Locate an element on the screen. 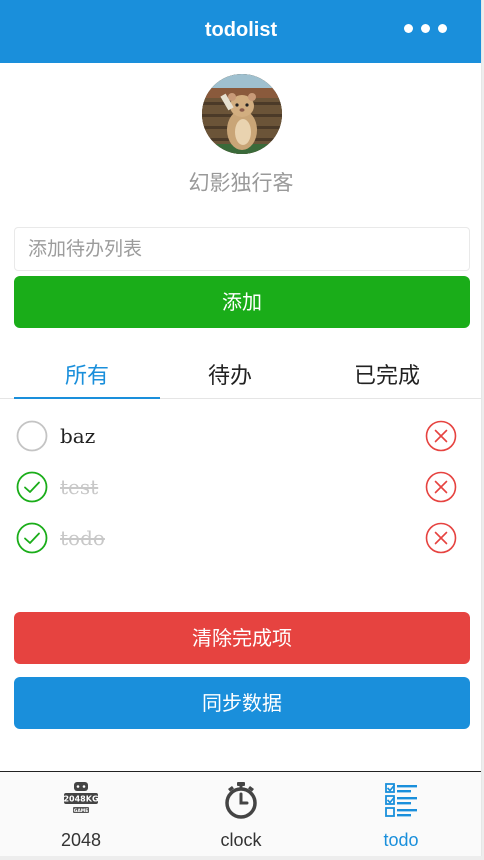 The width and height of the screenshot is (484, 860). tabbar-label: clock is located at coordinates (241, 840).